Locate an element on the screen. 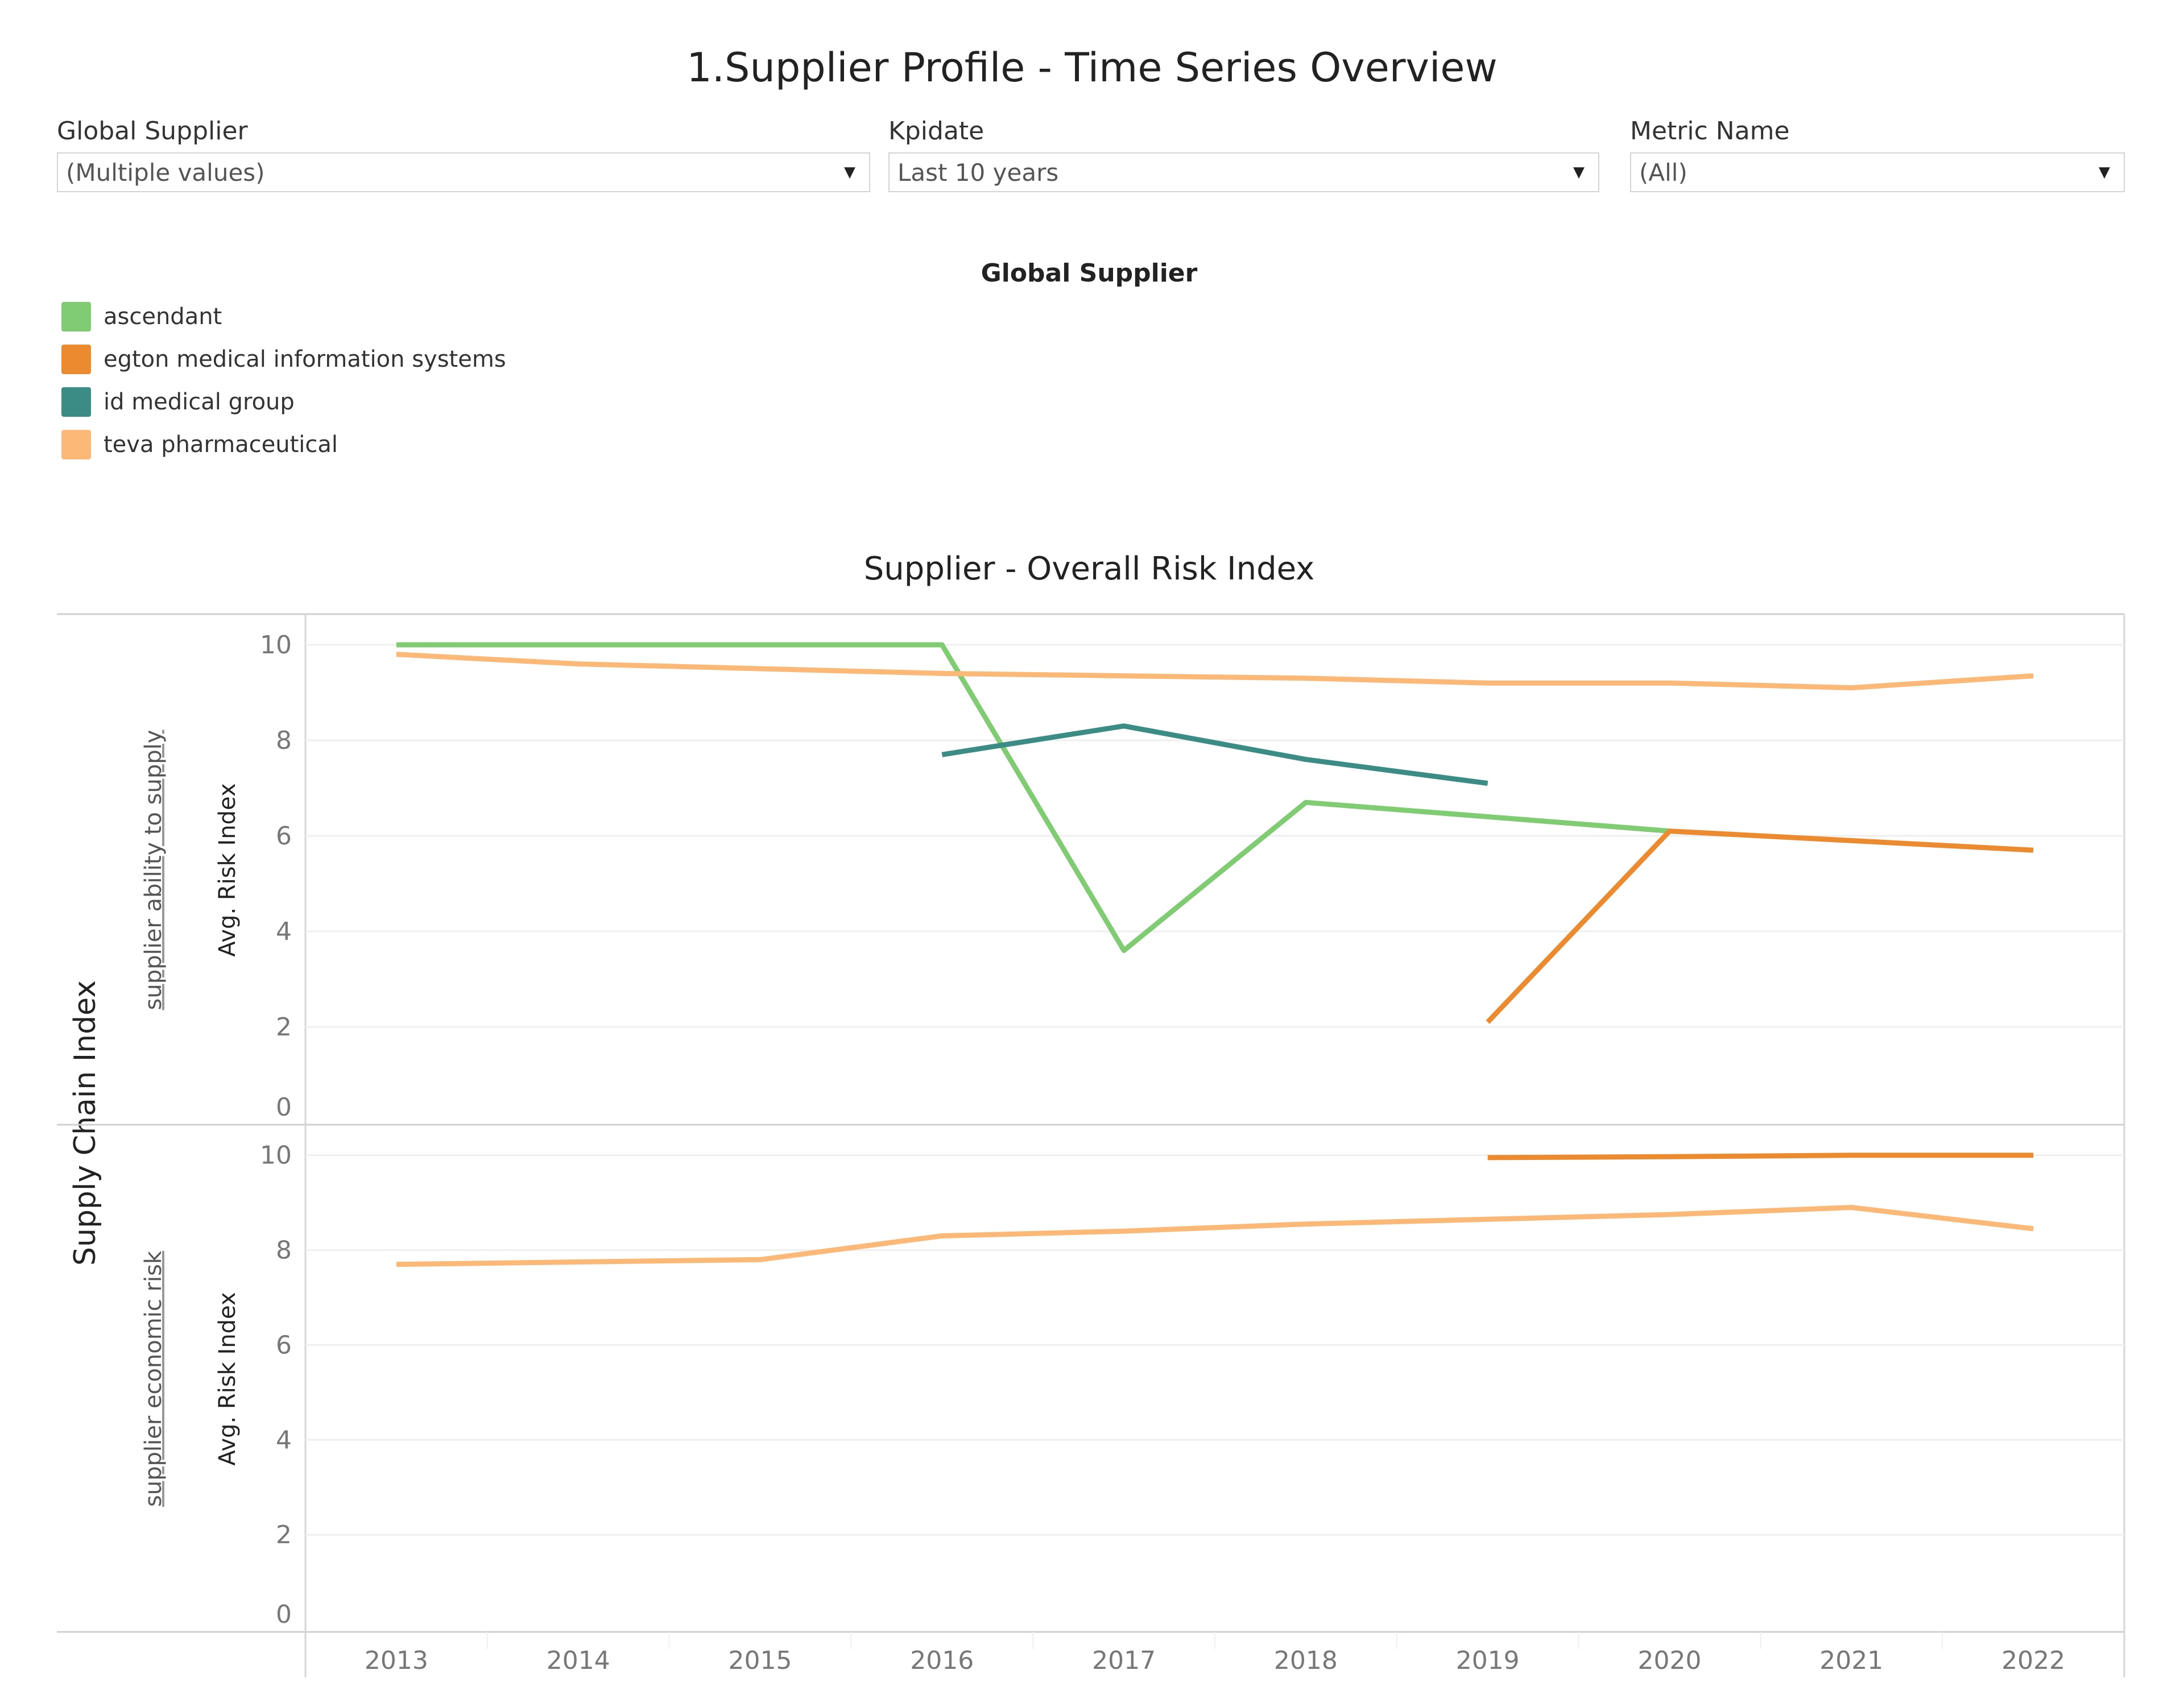 The width and height of the screenshot is (2184, 1699). series-line-ascendant is located at coordinates (1033, 798).